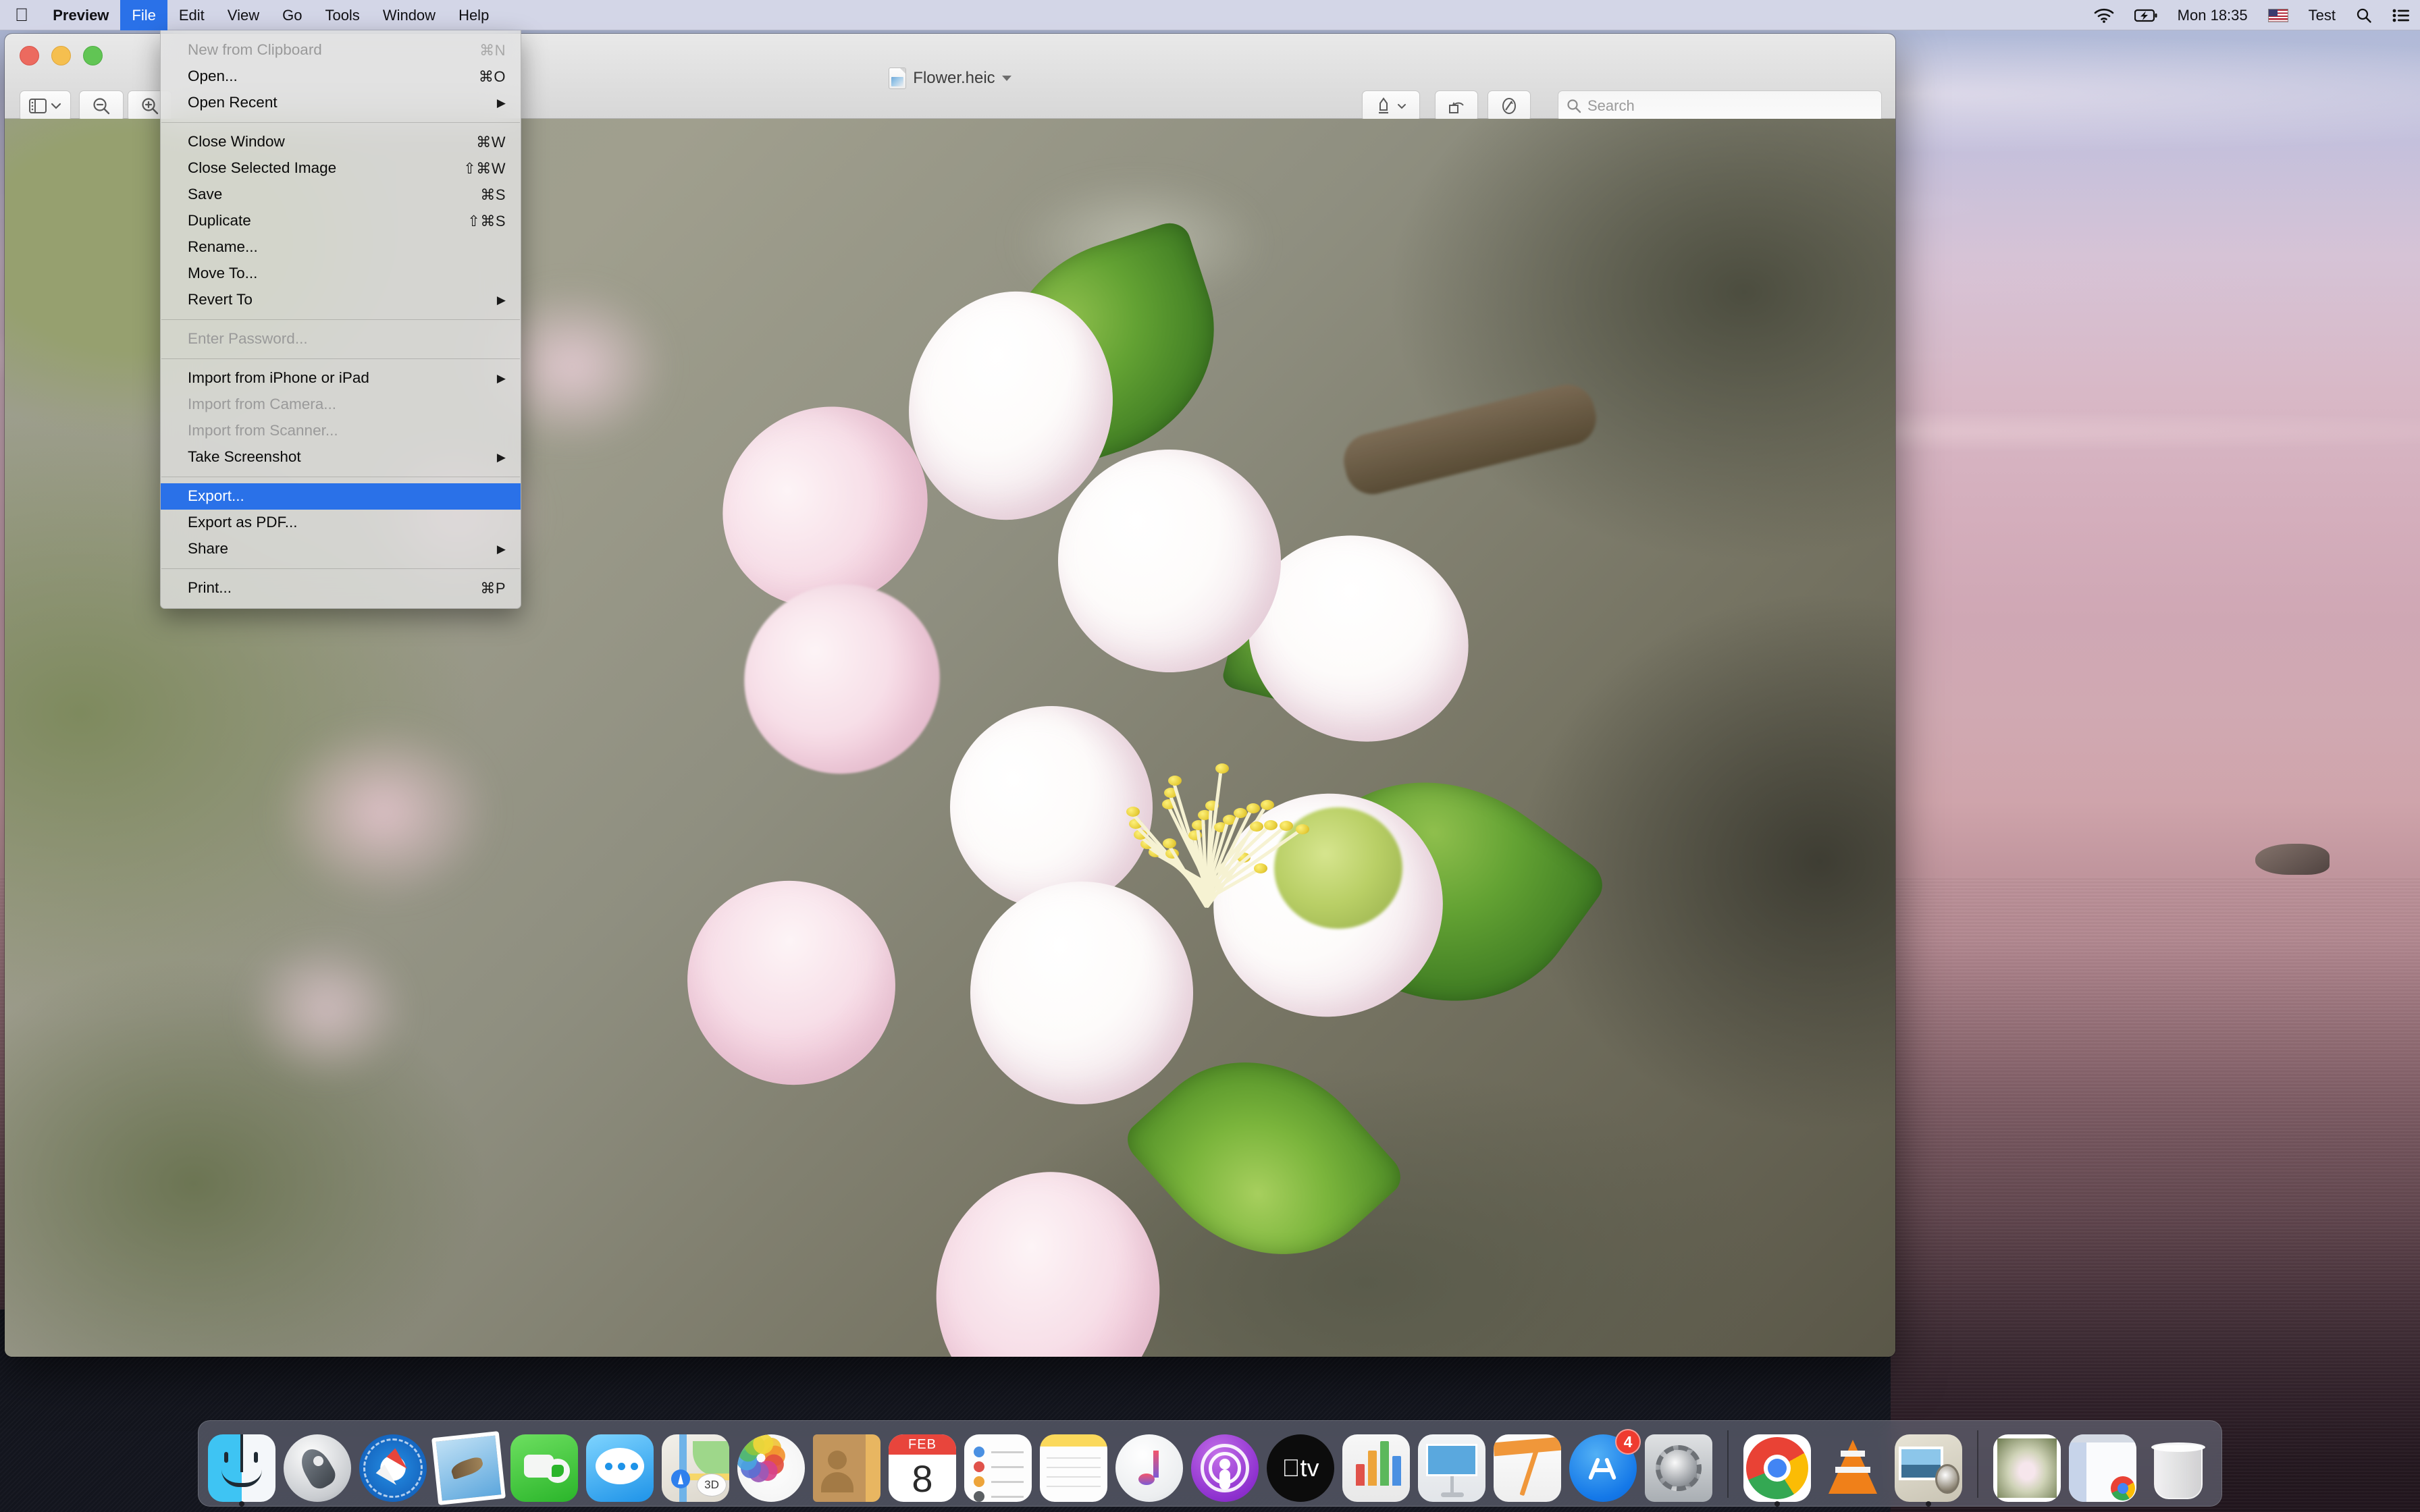 The width and height of the screenshot is (2420, 1512). What do you see at coordinates (409, 15) in the screenshot?
I see `menu-window: Window` at bounding box center [409, 15].